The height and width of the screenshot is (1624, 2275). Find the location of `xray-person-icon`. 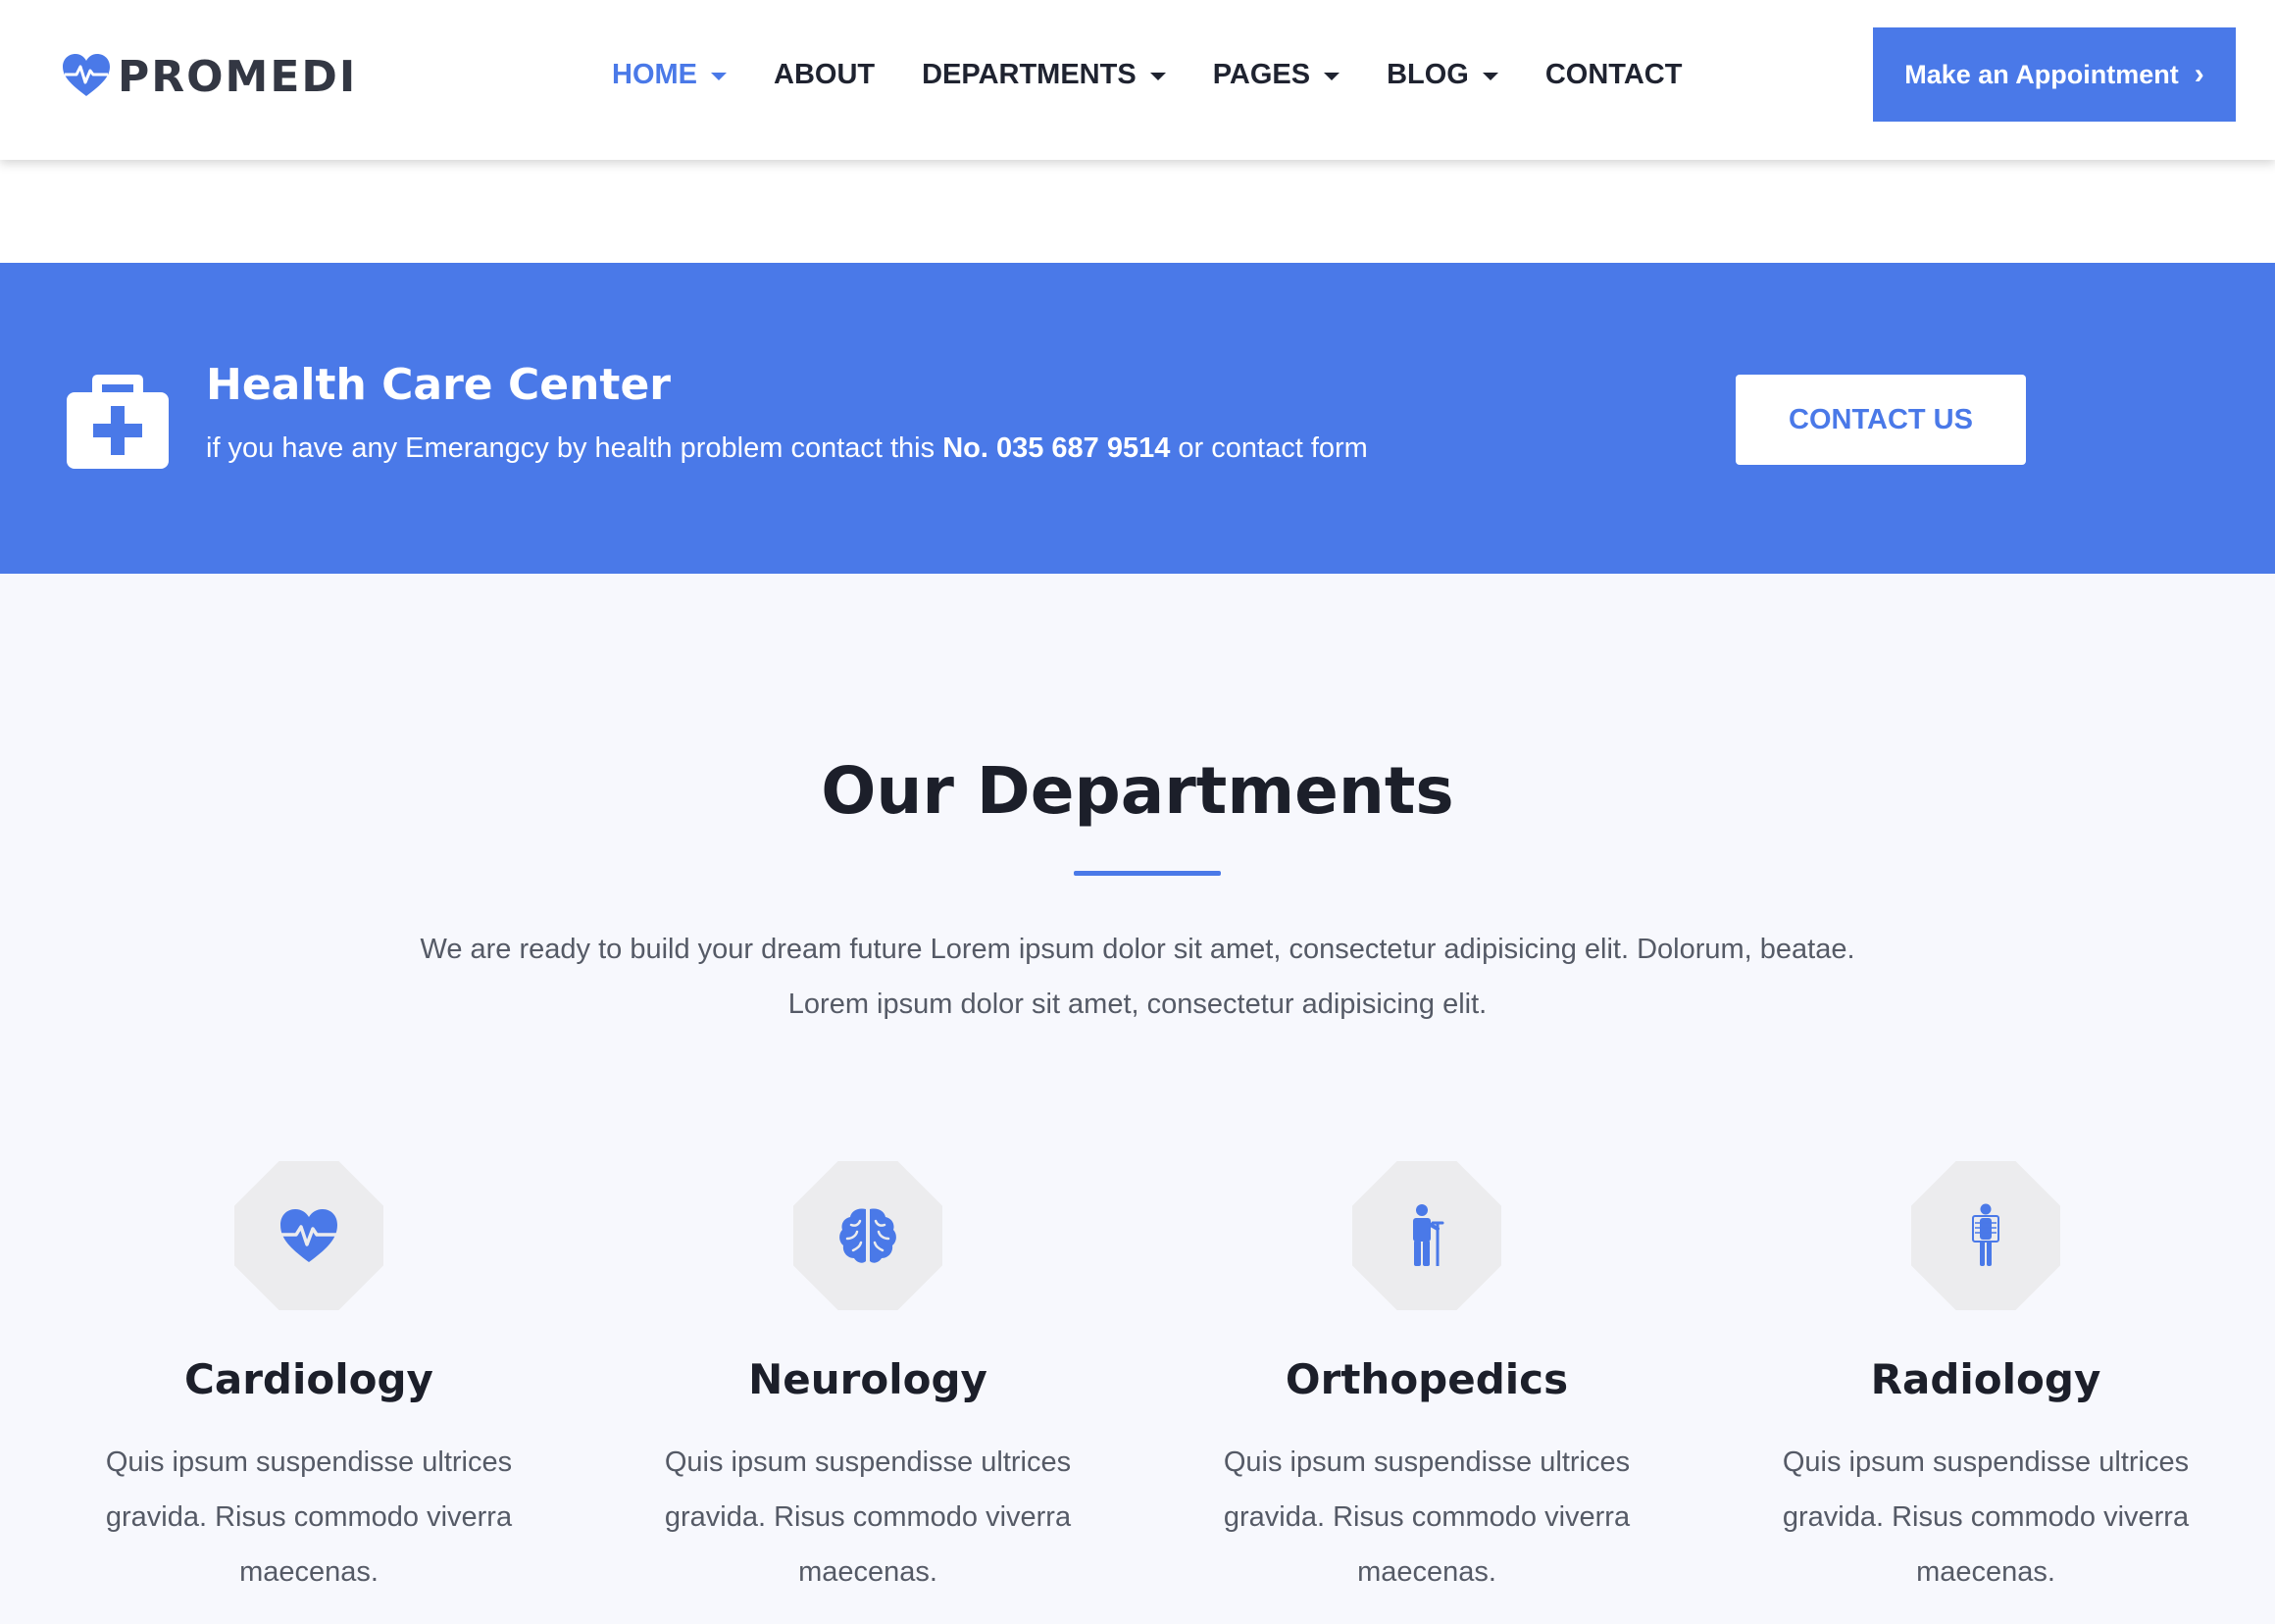

xray-person-icon is located at coordinates (1985, 1234).